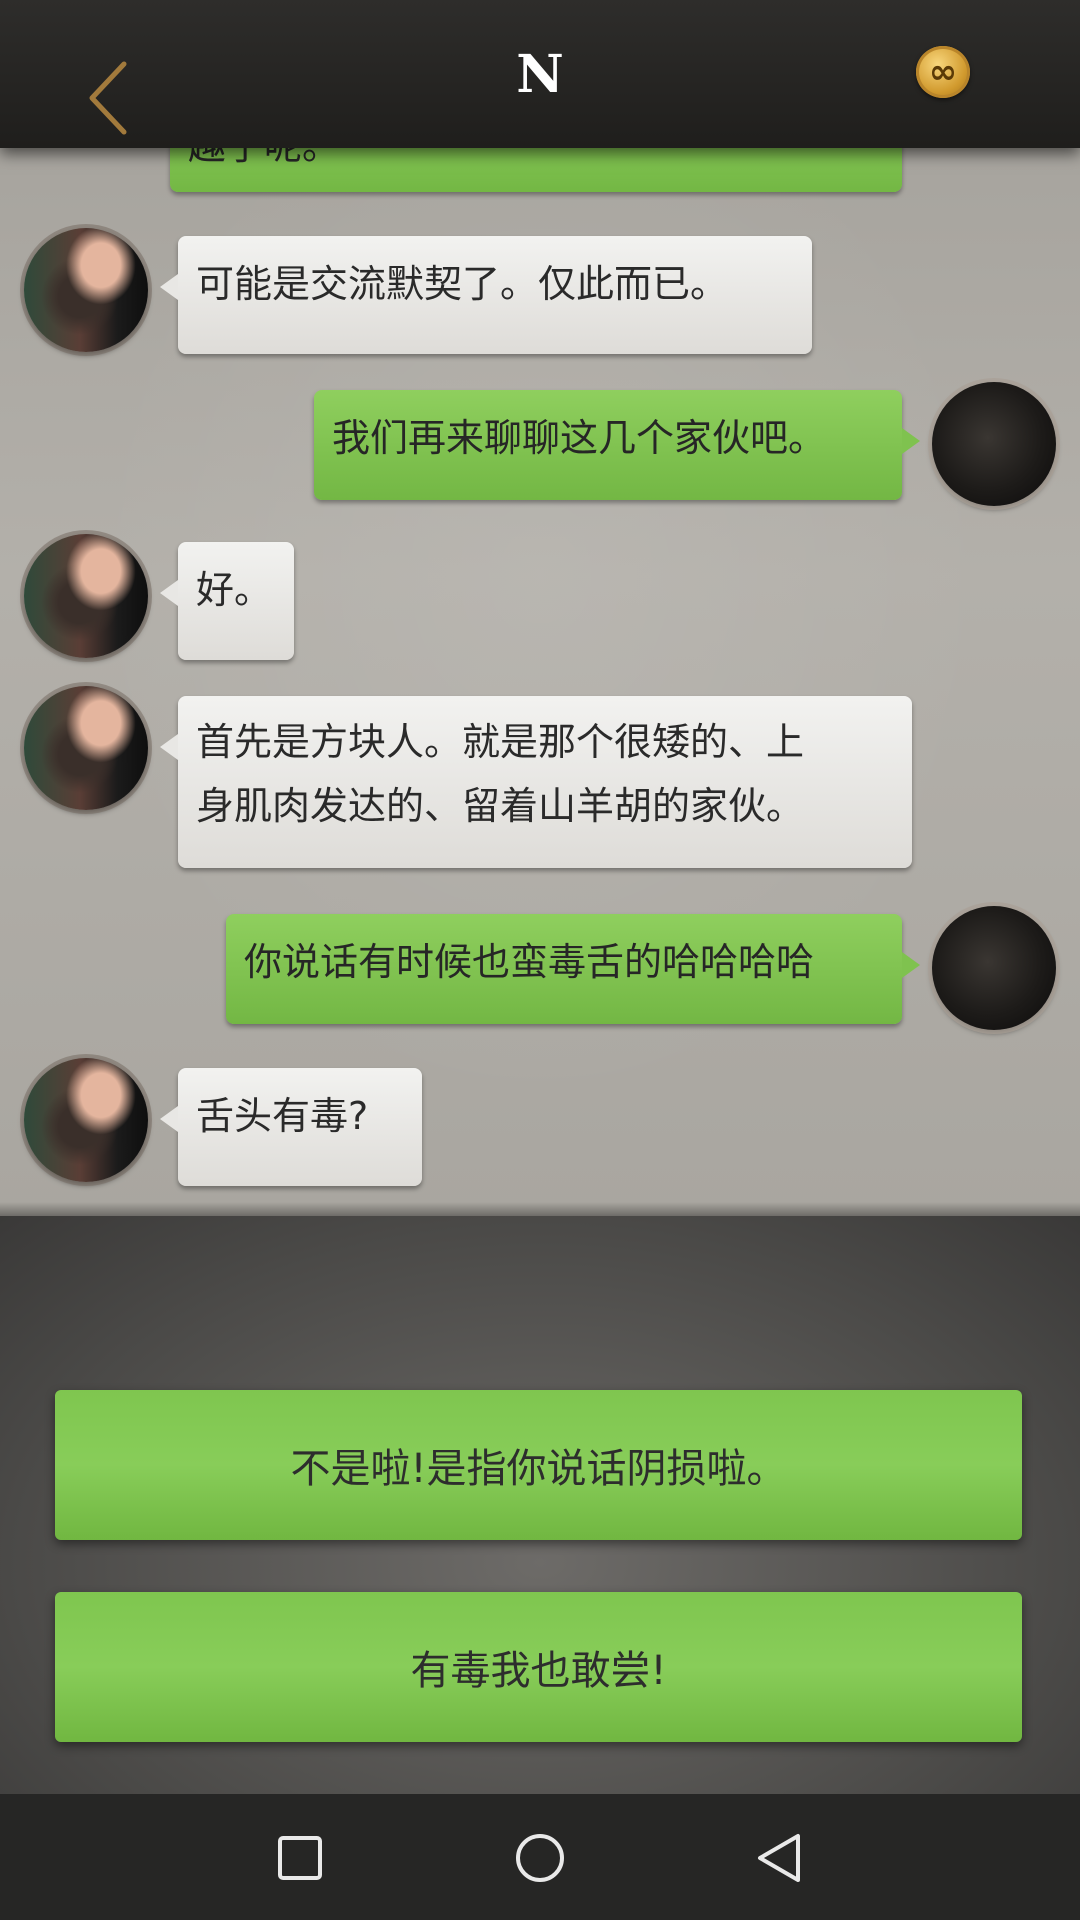  Describe the element at coordinates (282, 1116) in the screenshot. I see `message-text: 舌头有毒?` at that location.